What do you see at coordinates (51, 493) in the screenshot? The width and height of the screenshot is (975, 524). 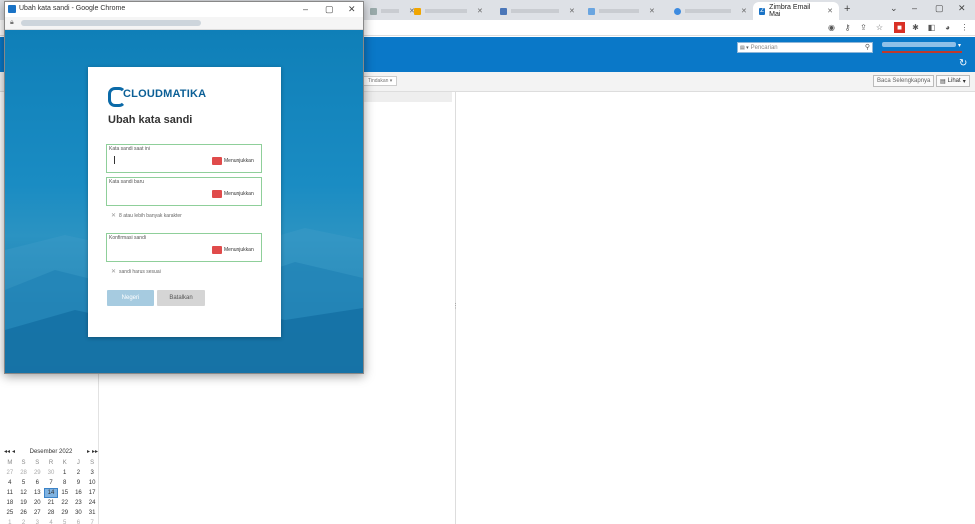 I see `calendar-day-today: 14` at bounding box center [51, 493].